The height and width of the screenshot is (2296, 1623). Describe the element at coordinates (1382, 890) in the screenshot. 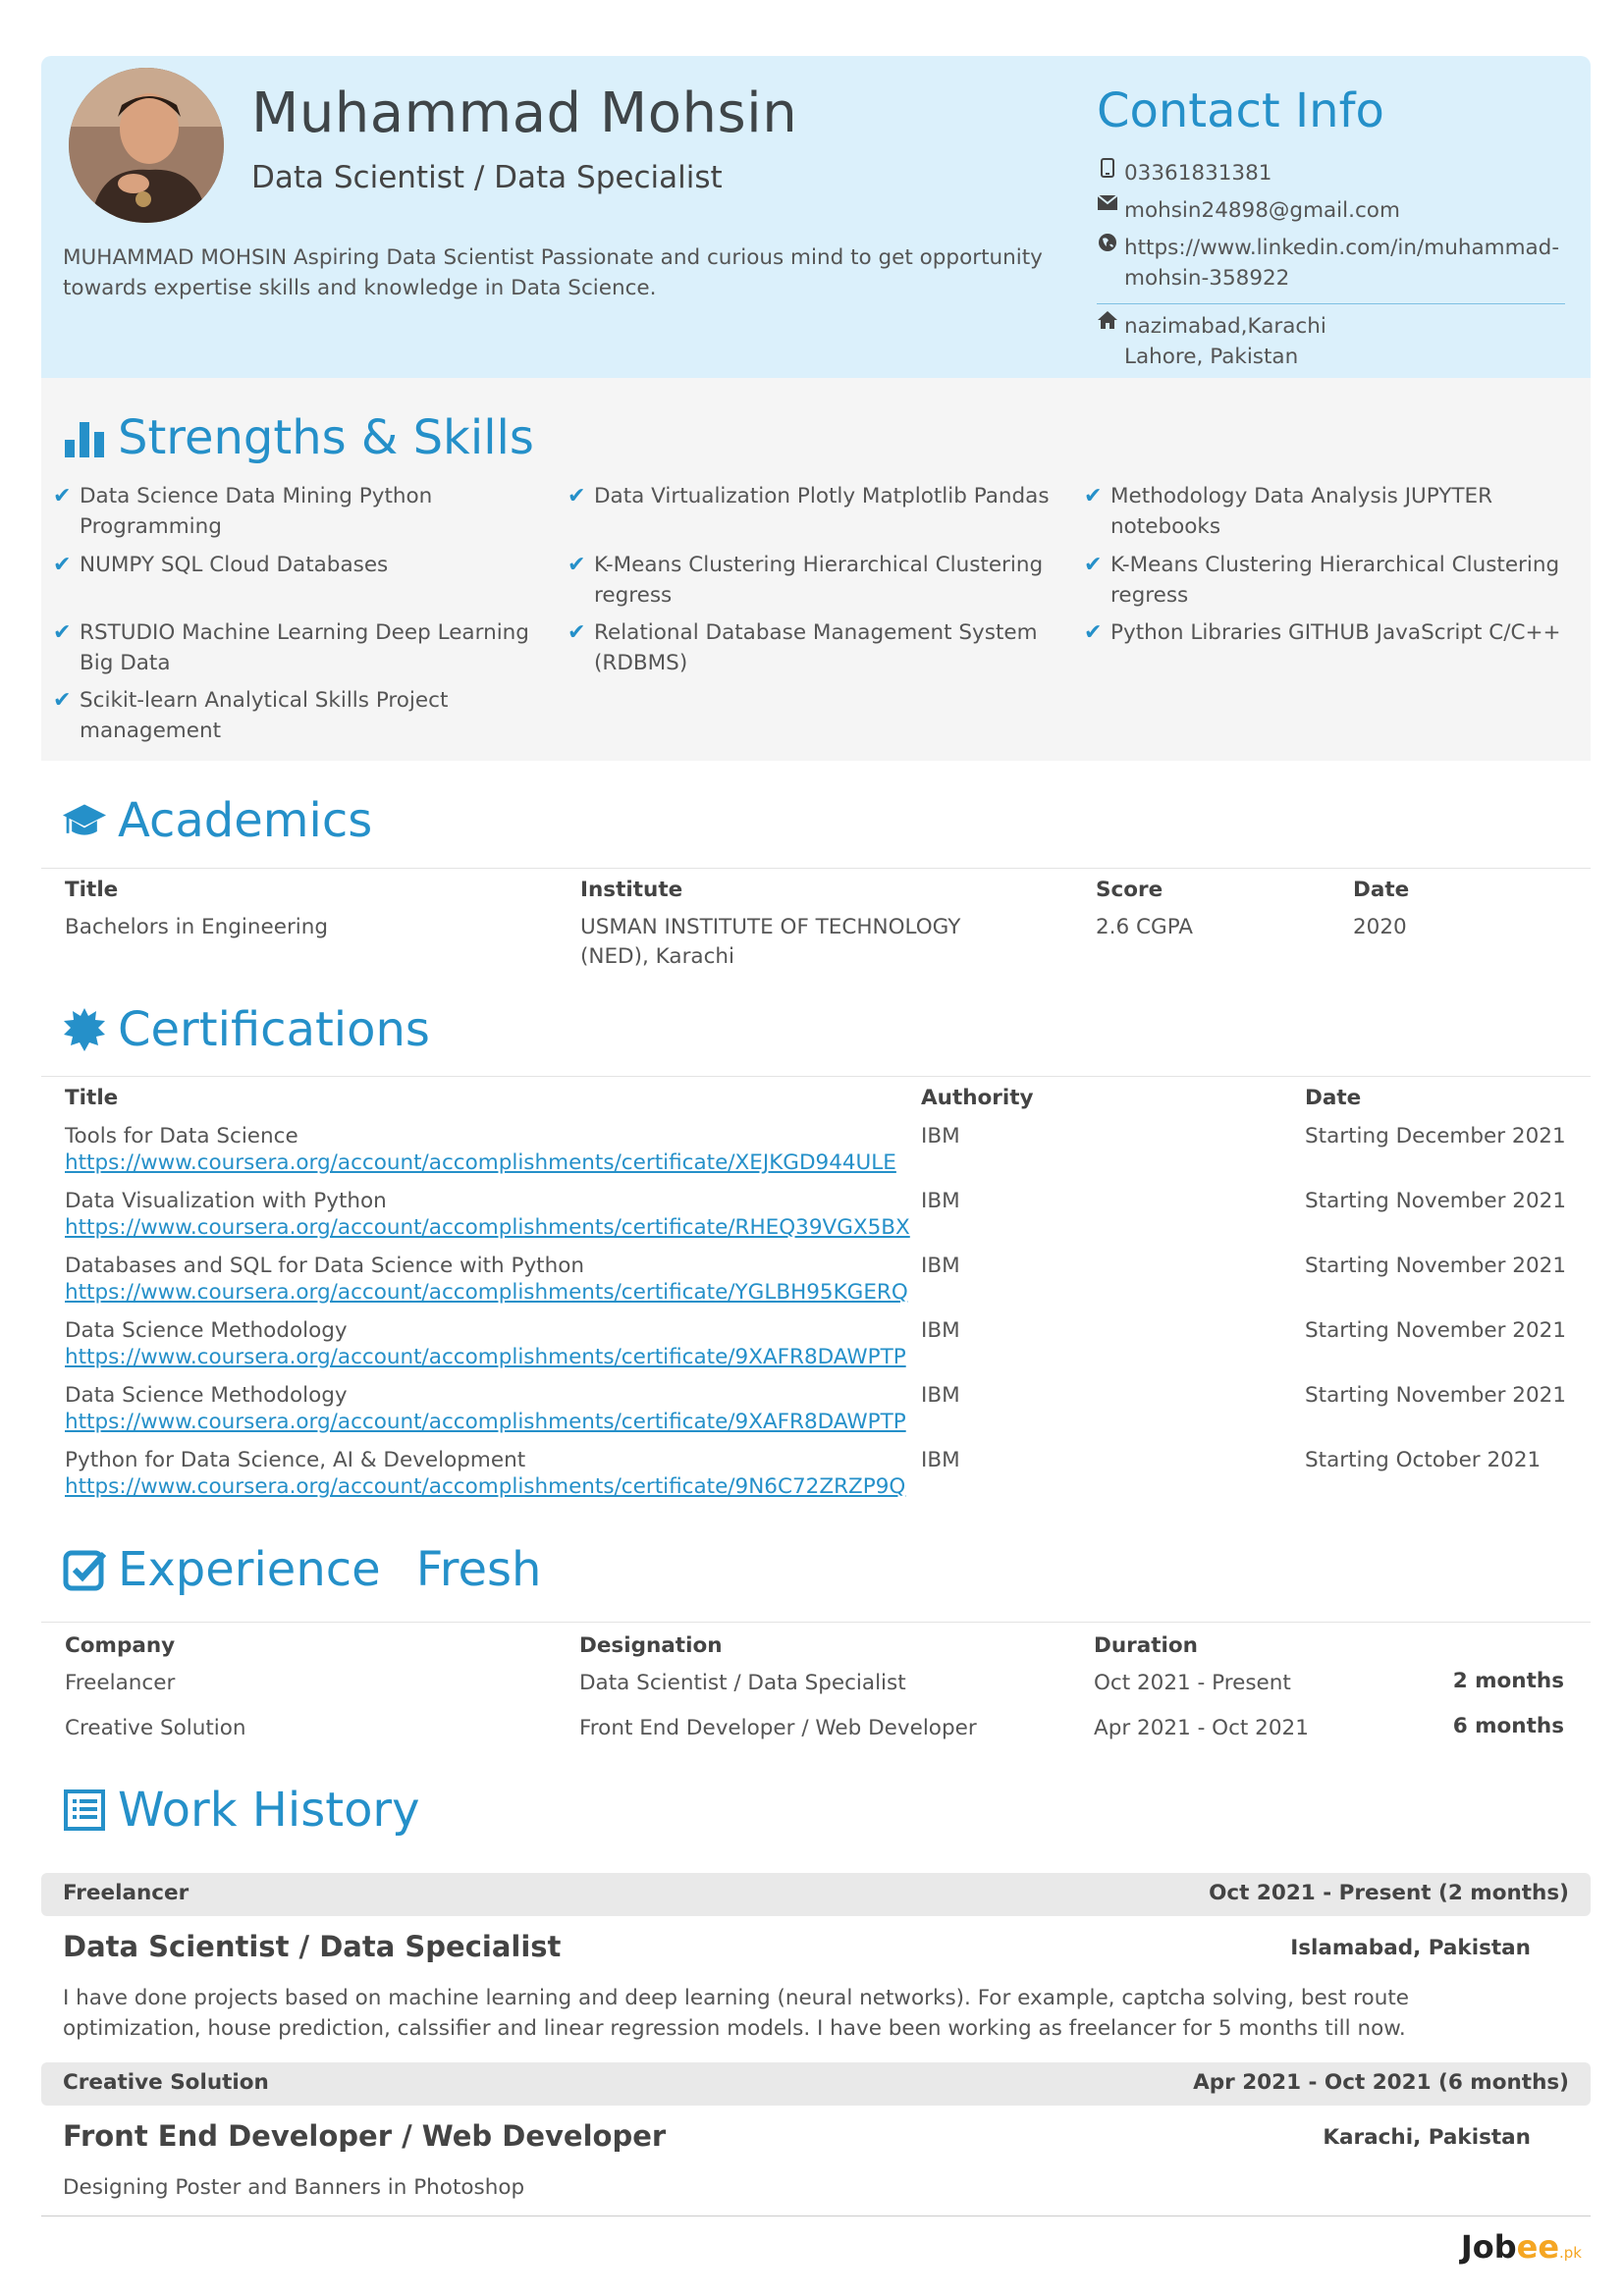

I see `academics-header-date: Date` at that location.